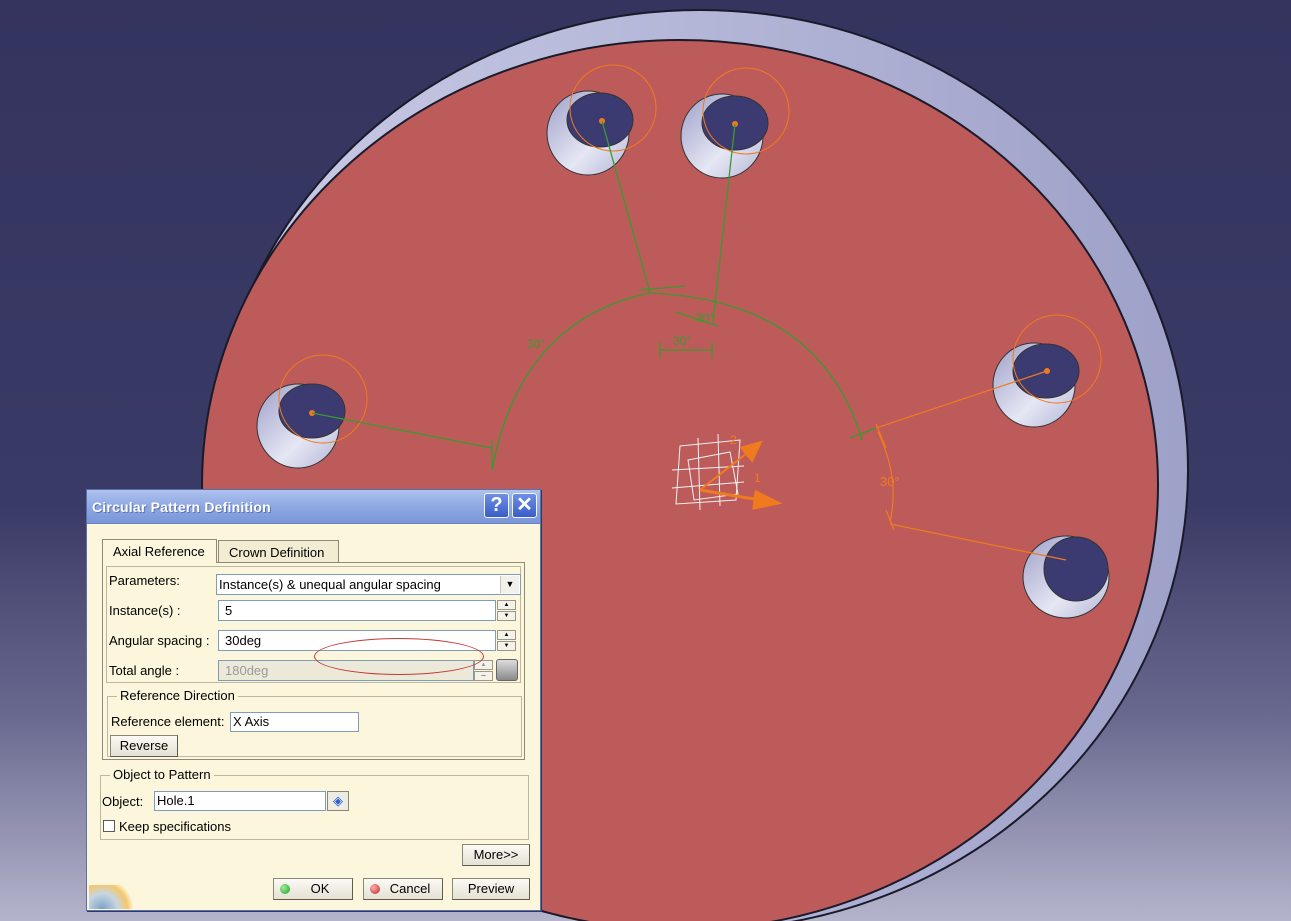  Describe the element at coordinates (294, 722) in the screenshot. I see `reference-element-field: X Axis` at that location.